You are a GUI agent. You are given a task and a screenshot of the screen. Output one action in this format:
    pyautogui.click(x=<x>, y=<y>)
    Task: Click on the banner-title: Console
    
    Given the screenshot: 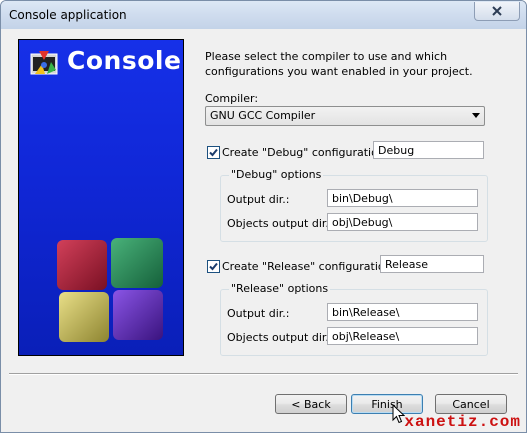 What is the action you would take?
    pyautogui.click(x=124, y=60)
    